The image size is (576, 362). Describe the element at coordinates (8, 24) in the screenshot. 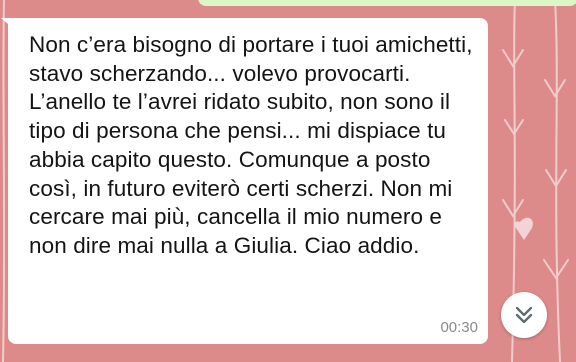

I see `bubble-tail` at that location.